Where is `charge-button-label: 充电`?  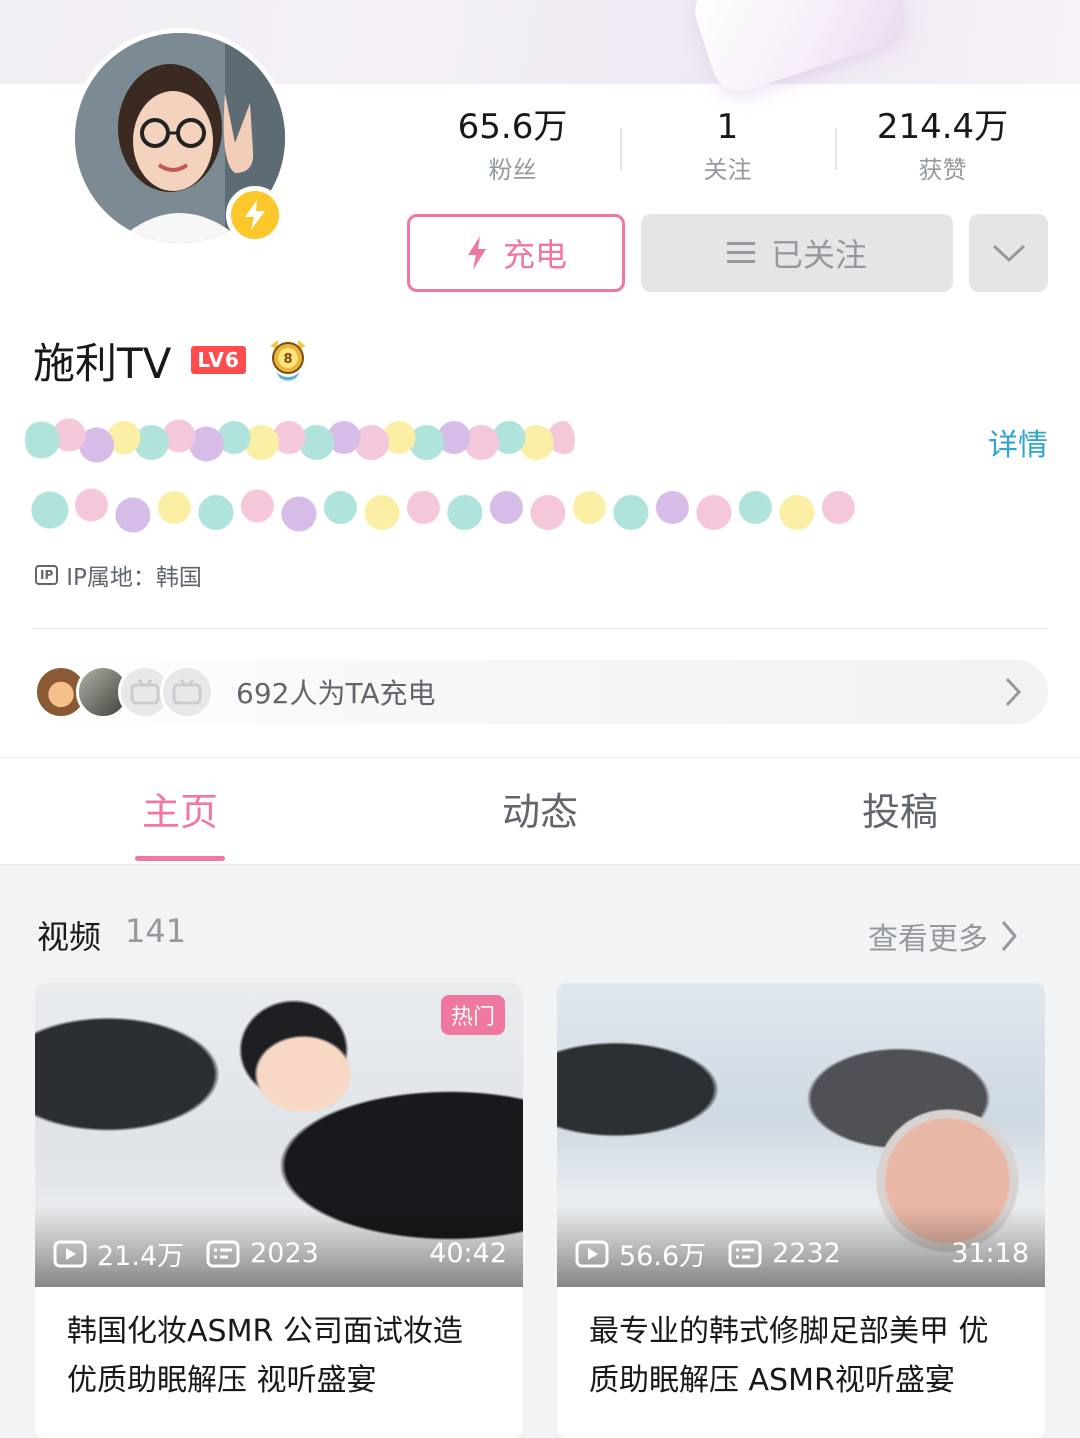
charge-button-label: 充电 is located at coordinates (534, 255).